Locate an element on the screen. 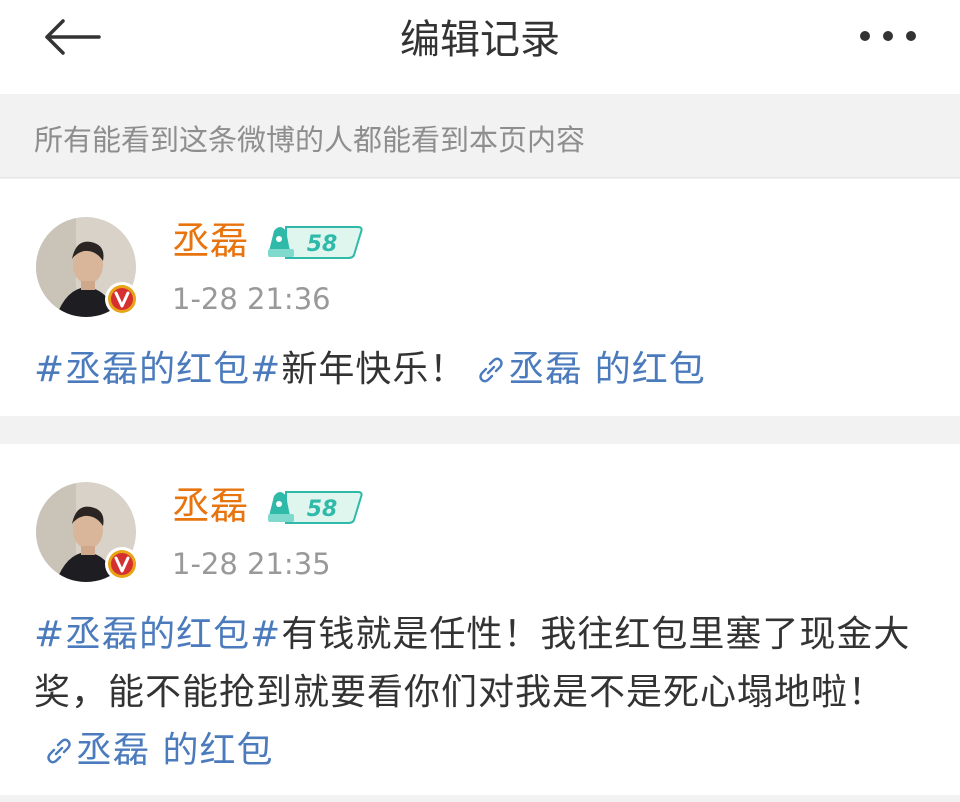 The image size is (960, 802). top-bar: 编辑记录 is located at coordinates (480, 47).